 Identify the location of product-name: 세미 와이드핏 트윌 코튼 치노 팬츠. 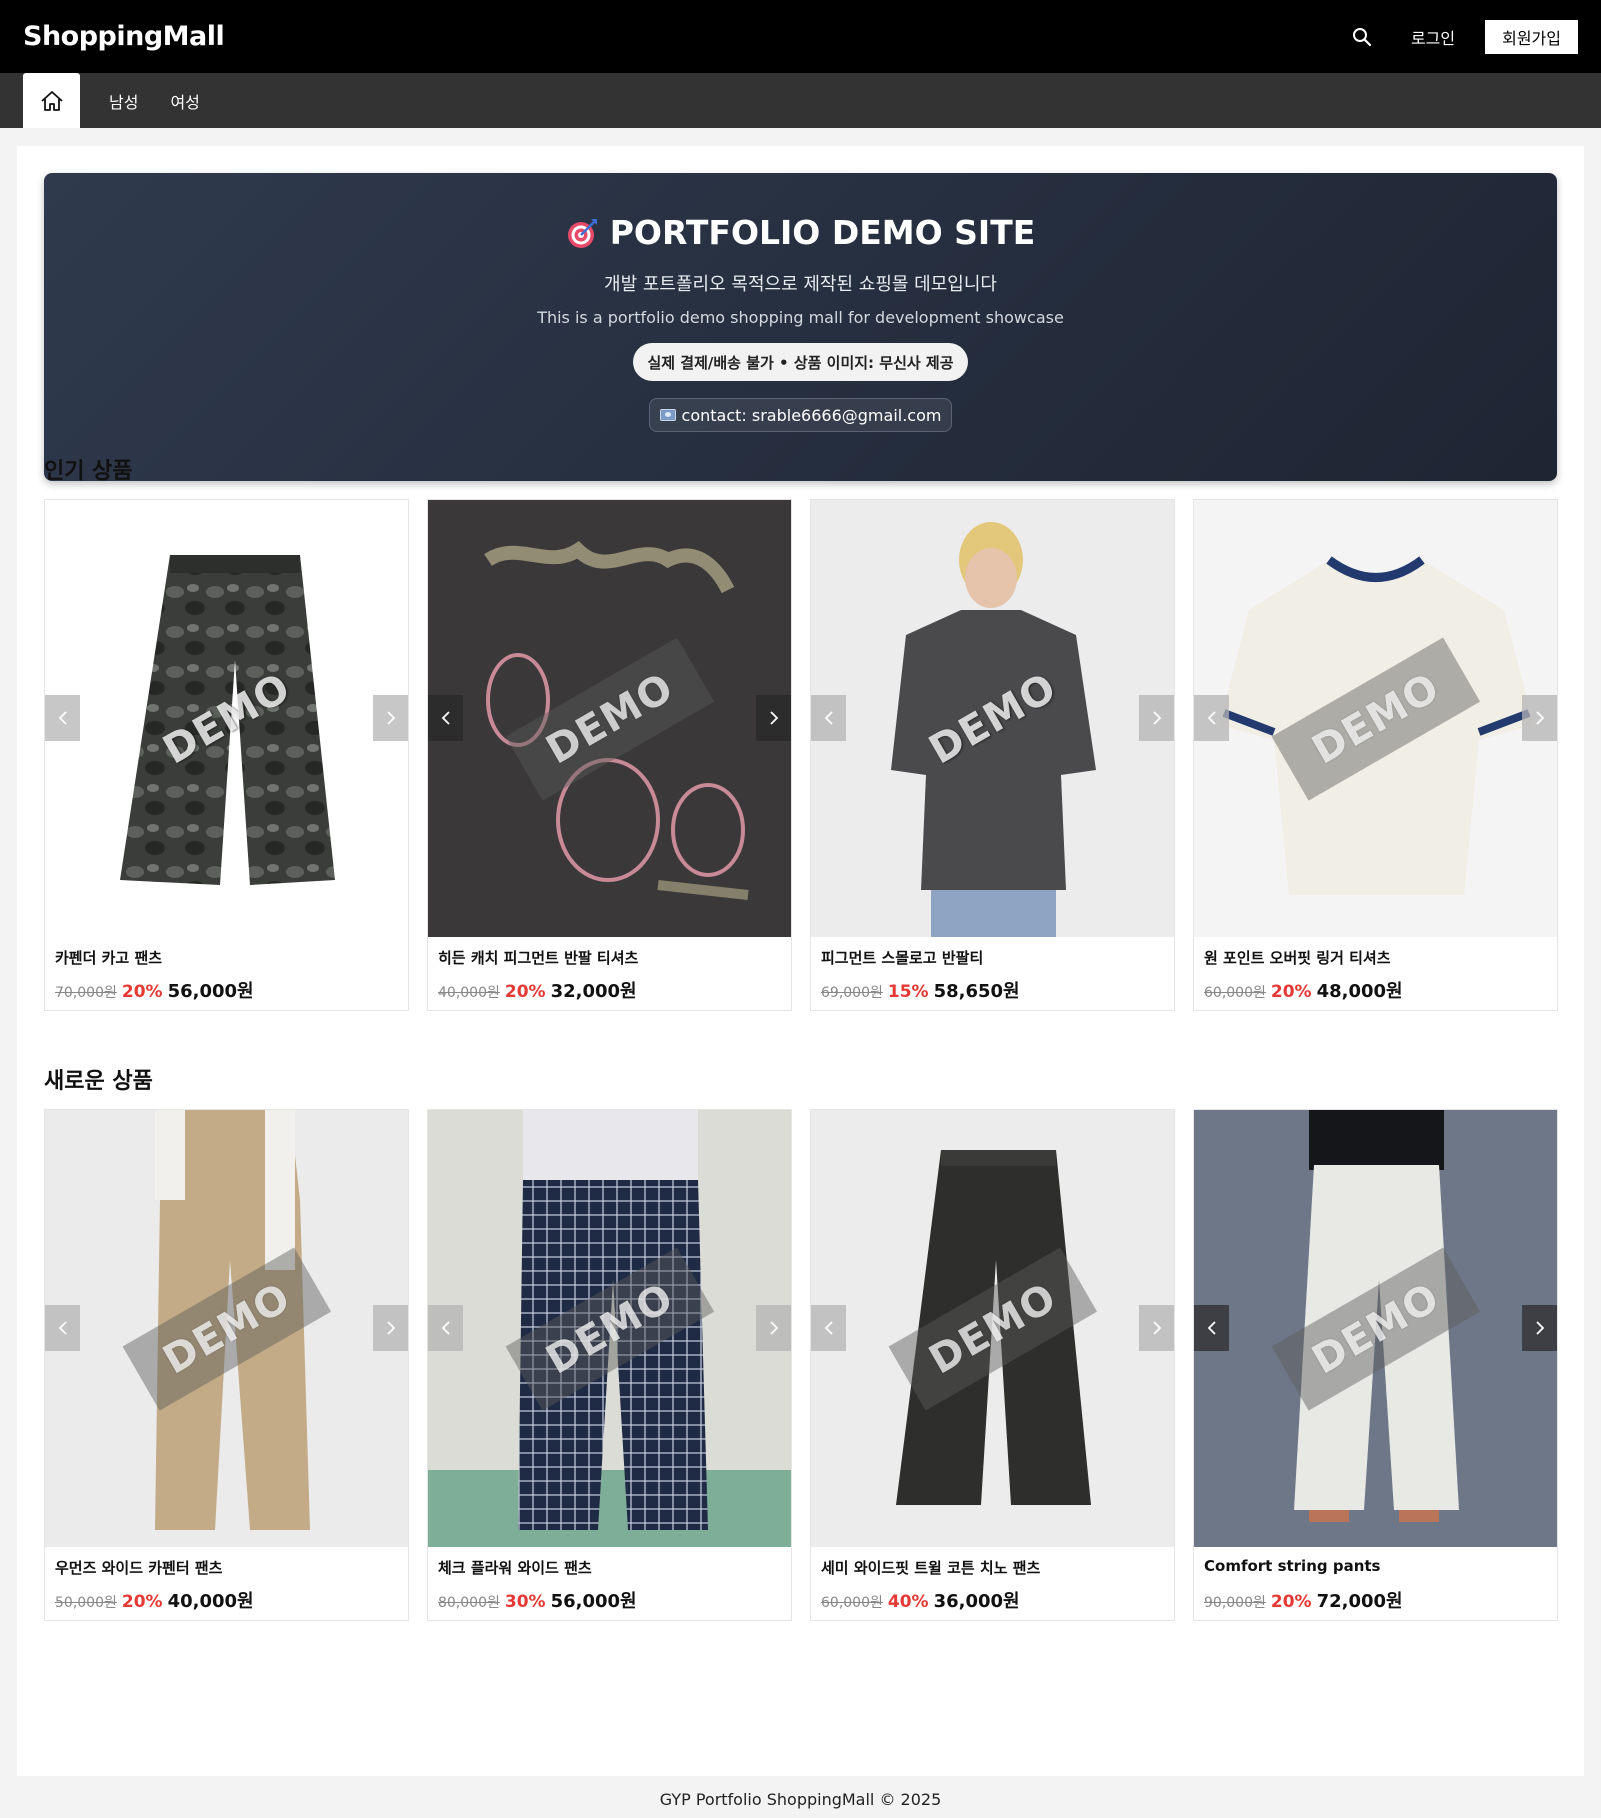
(930, 1567).